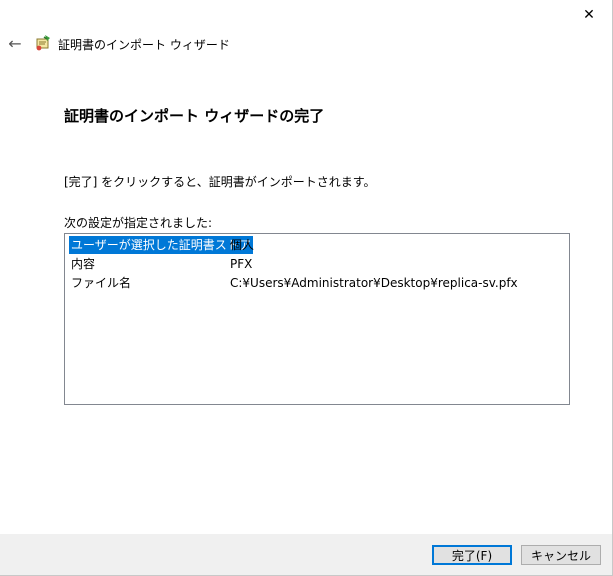  Describe the element at coordinates (314, 264) in the screenshot. I see `settings-row-content: 内容 PFX` at that location.